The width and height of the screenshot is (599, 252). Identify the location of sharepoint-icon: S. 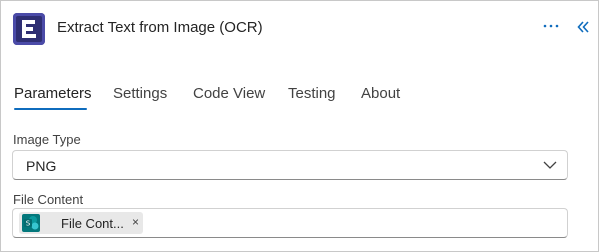
(31, 223).